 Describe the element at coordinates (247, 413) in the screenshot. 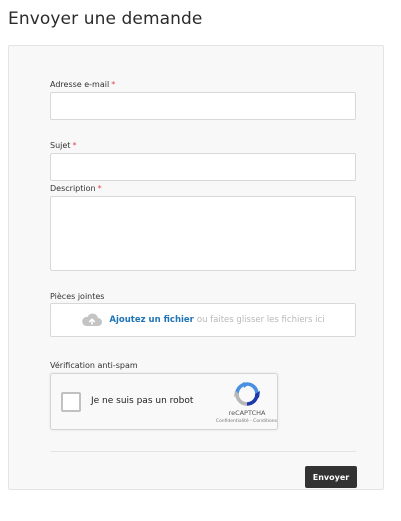

I see `recaptcha-brand: reCAPTCHA` at that location.